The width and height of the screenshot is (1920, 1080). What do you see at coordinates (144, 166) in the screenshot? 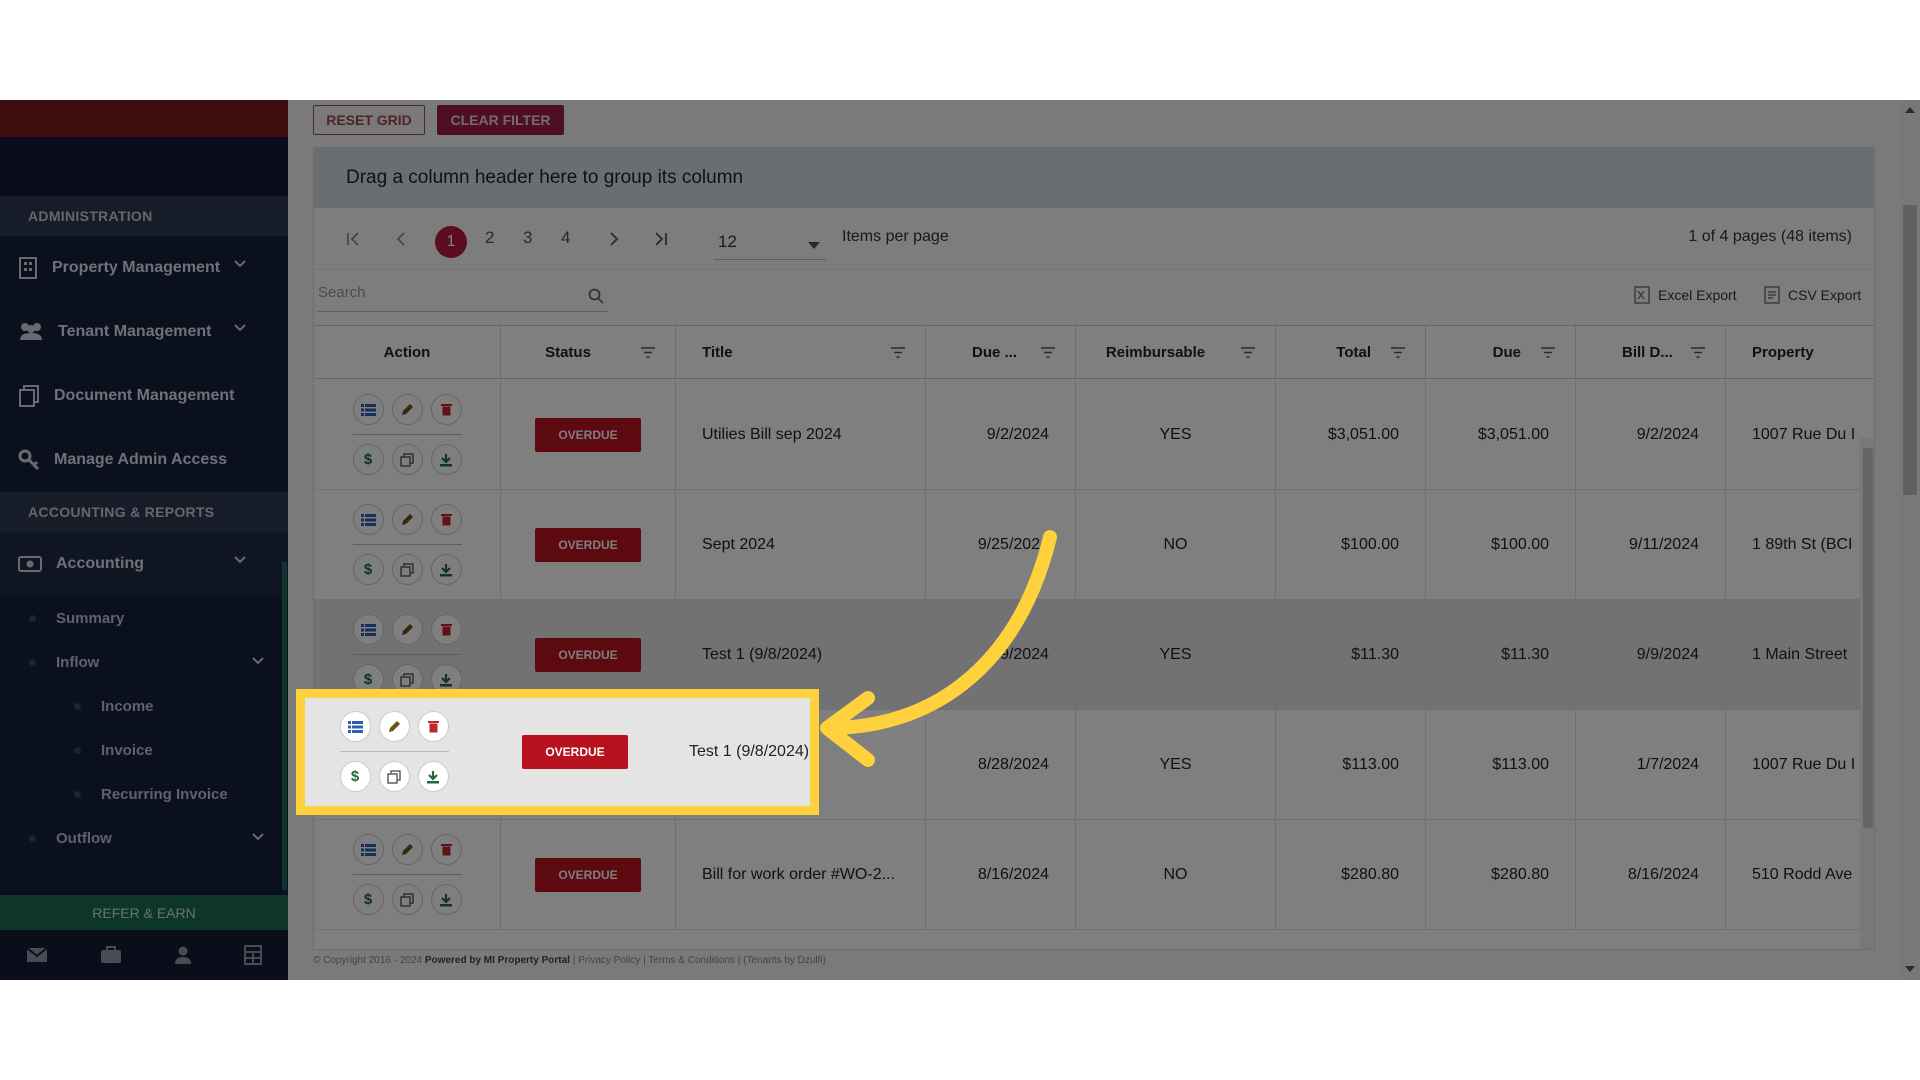
I see `sidebar-logo-area` at bounding box center [144, 166].